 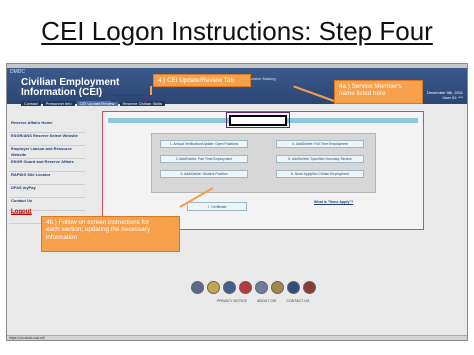 What do you see at coordinates (232, 301) in the screenshot?
I see `privacy-notice-link: PRIVACY NOTICE` at bounding box center [232, 301].